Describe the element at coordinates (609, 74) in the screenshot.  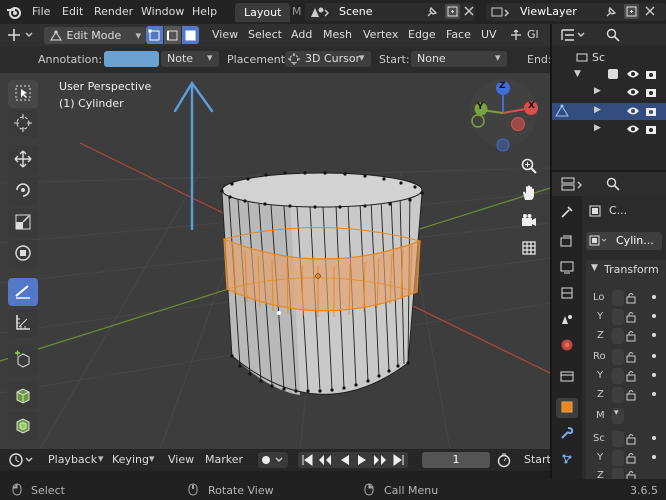
I see `outliner-row-collection: ▼` at that location.